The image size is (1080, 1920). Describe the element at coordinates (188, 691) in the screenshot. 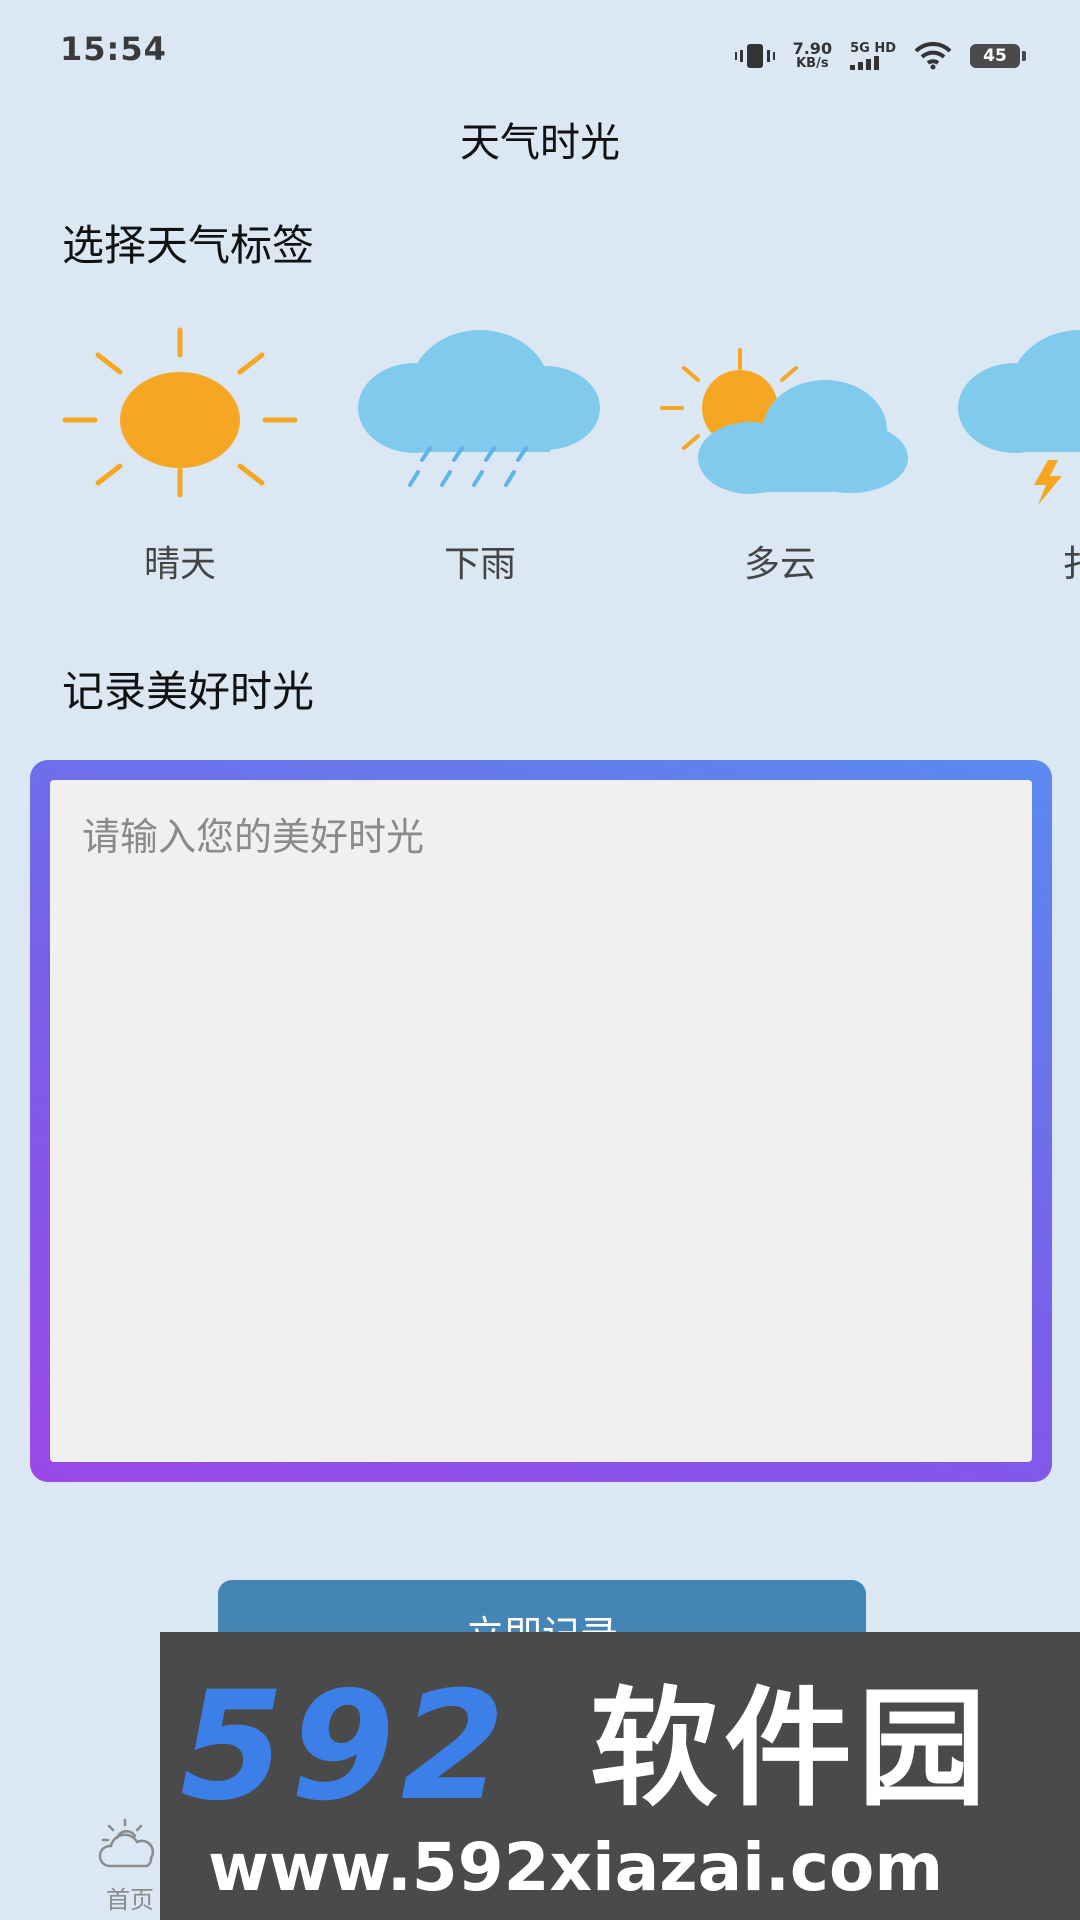

I see `record-section-heading: 记录美好时光` at that location.